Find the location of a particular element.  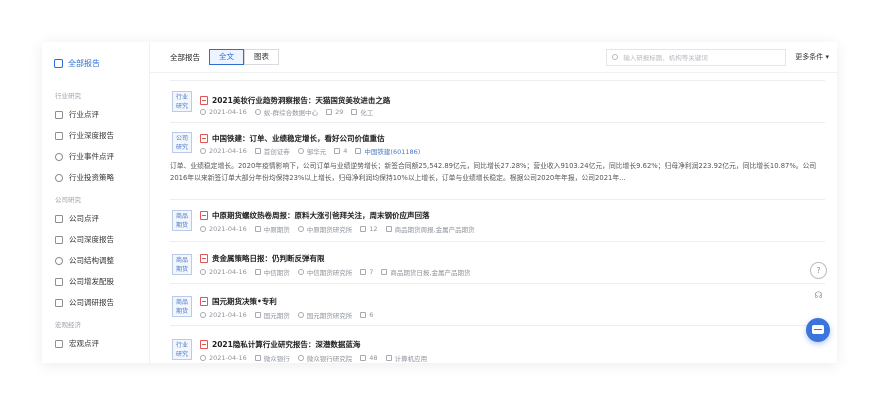

sidebar-group-label: 宏观经济 is located at coordinates (68, 325).